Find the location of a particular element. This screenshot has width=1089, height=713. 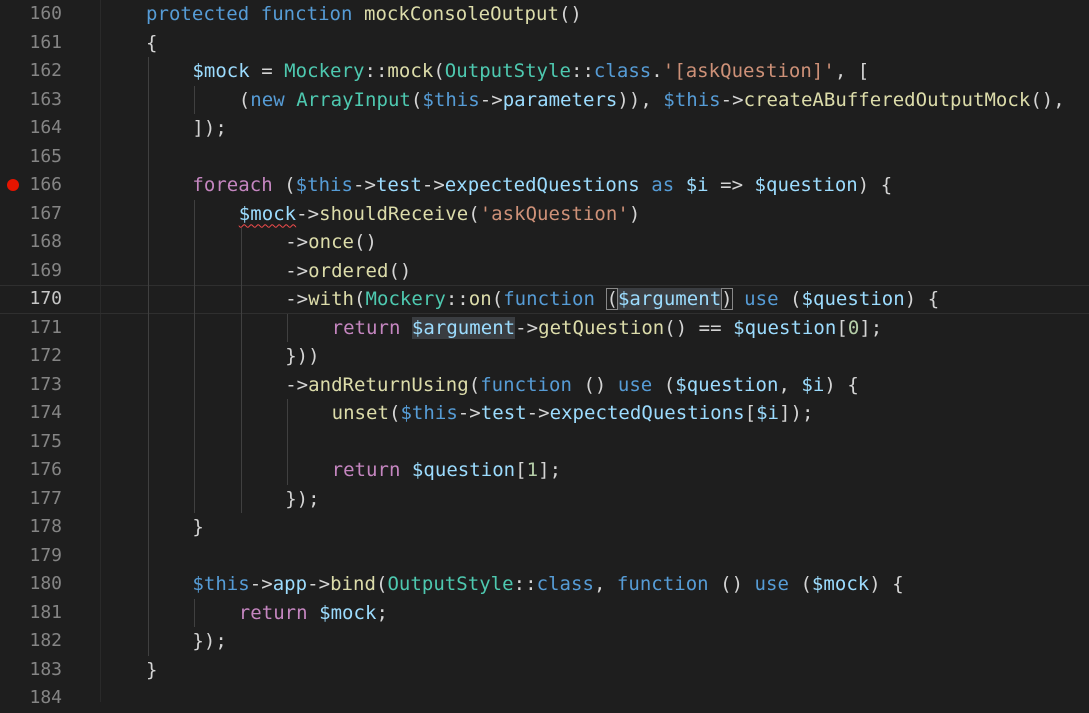

line-number: 162 is located at coordinates (45, 70).